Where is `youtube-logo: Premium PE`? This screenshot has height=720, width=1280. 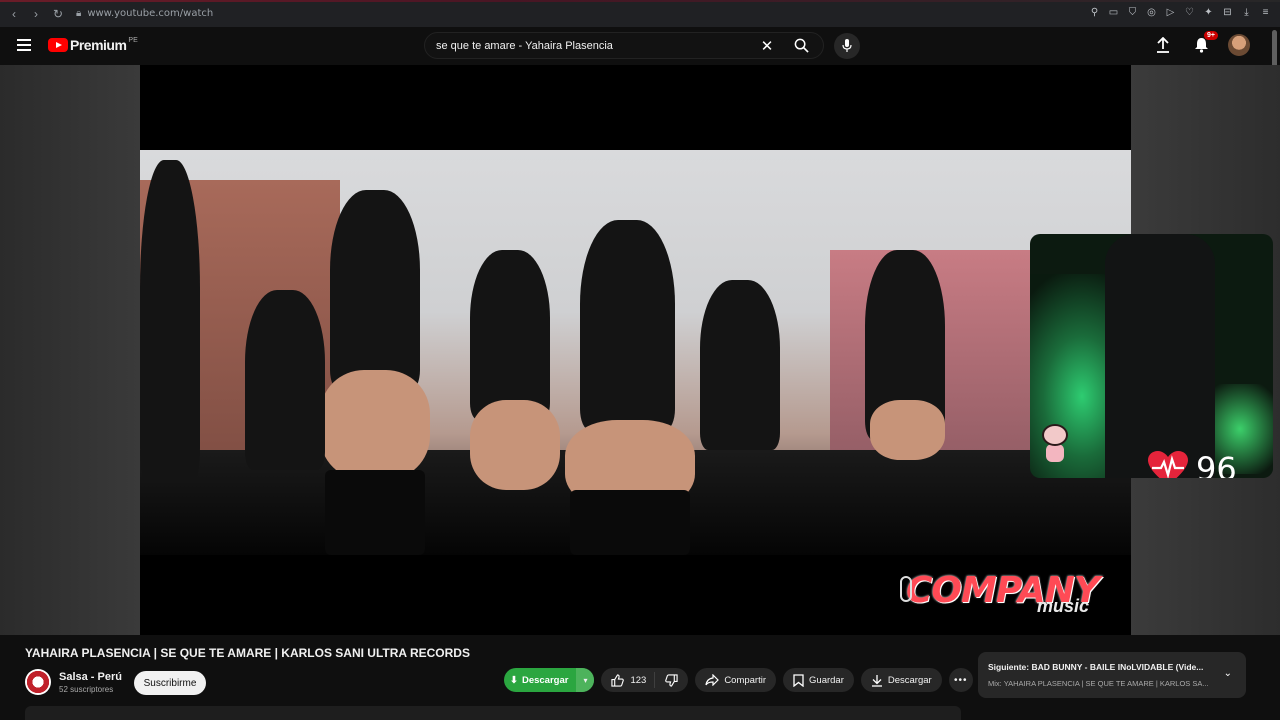
youtube-logo: Premium PE is located at coordinates (93, 45).